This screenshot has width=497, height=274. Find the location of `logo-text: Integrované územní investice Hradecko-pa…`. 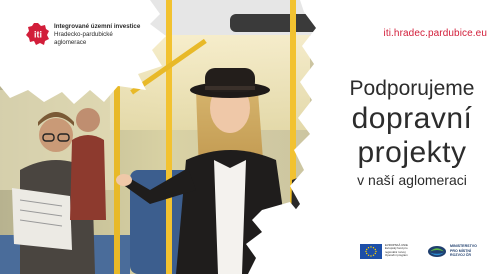

logo-text: Integrované územní investice Hradecko-pa… is located at coordinates (116, 35).